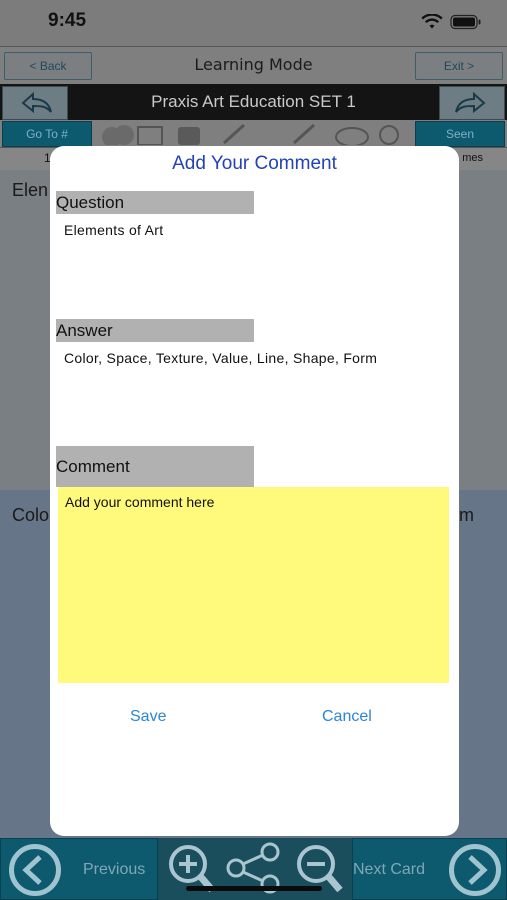 This screenshot has height=900, width=507. I want to click on navigation-bar: < Back Learning Mode Exit >, so click(253, 66).